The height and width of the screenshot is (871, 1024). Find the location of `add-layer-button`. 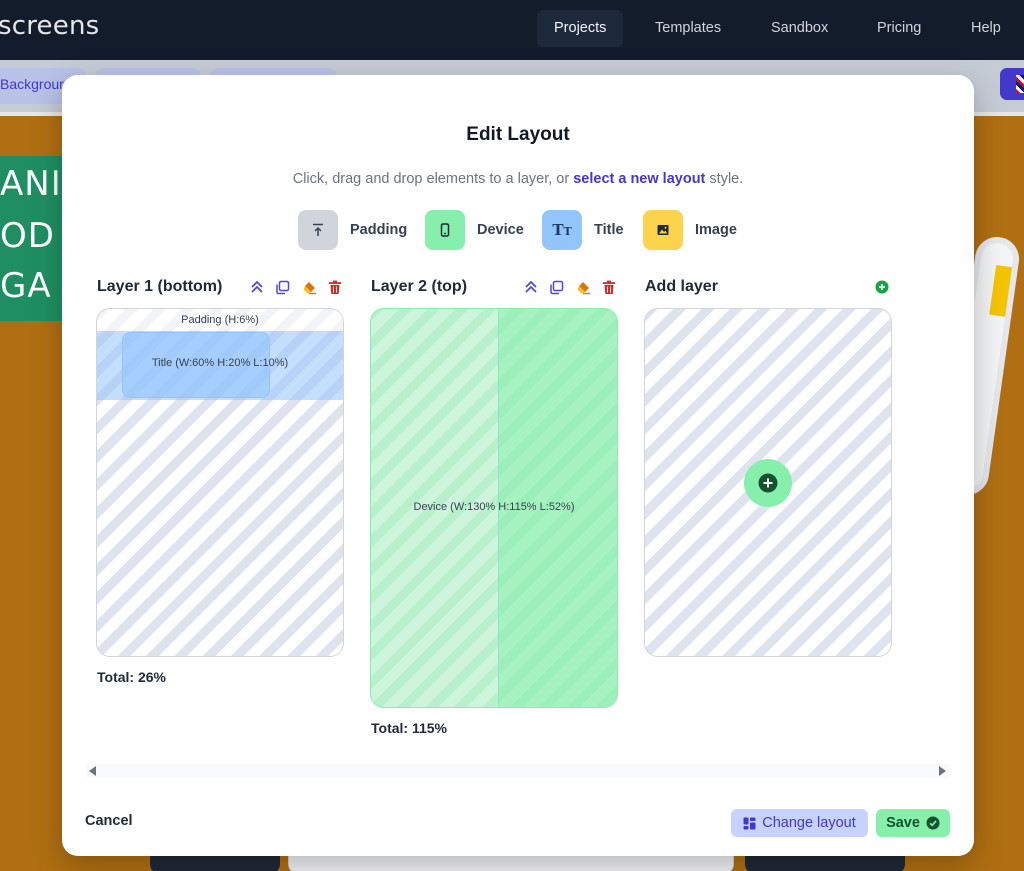

add-layer-button is located at coordinates (768, 483).